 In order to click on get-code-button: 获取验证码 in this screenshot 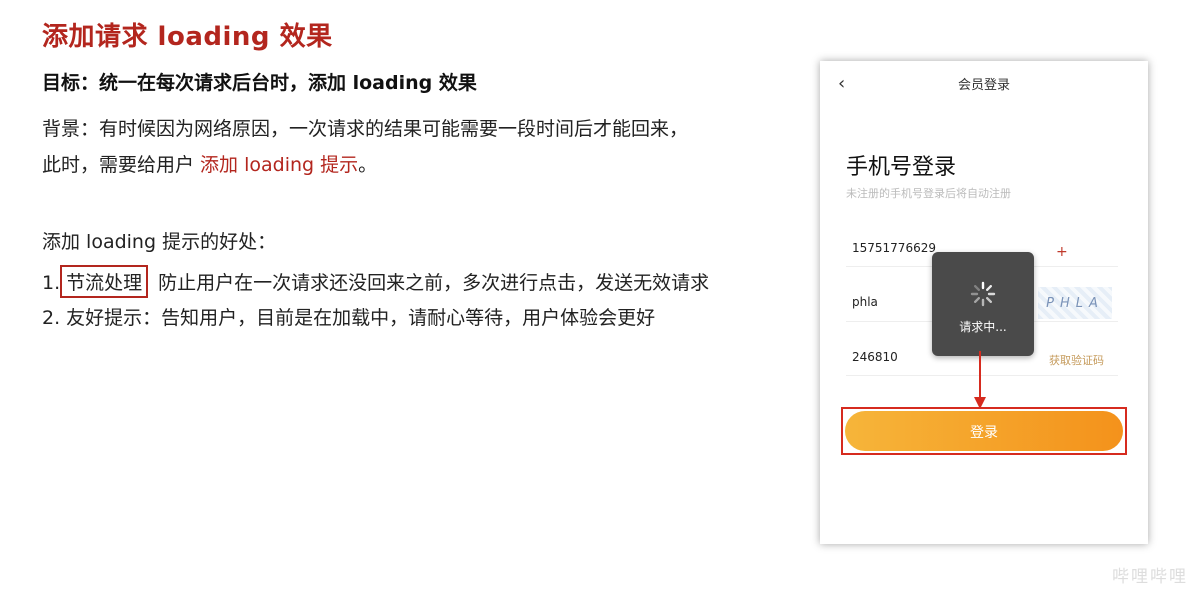, I will do `click(1076, 360)`.